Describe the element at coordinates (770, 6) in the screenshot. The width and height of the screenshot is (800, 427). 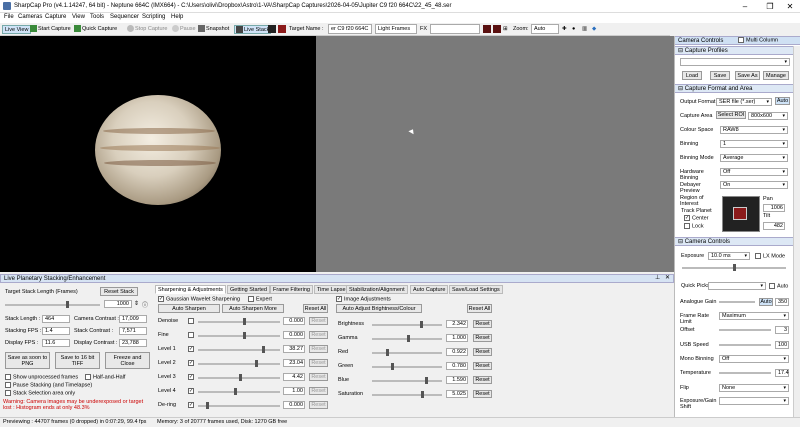
I see `maximize-icon: ❐` at that location.